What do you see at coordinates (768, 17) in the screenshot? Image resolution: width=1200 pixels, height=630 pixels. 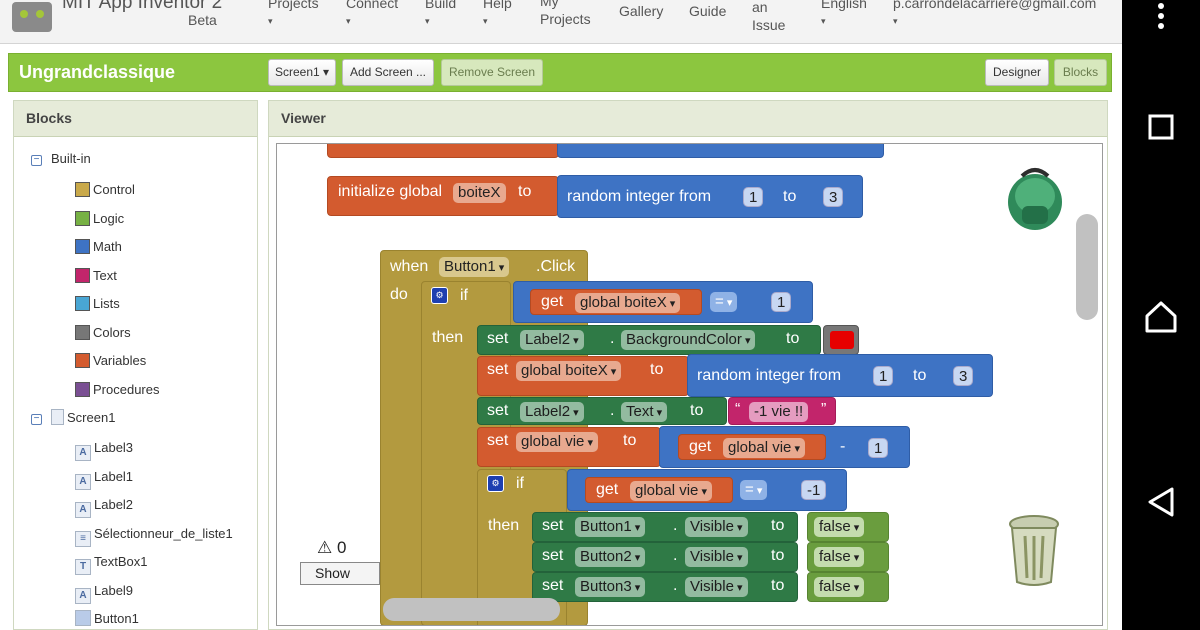 I see `menu-report-issue: an Issue` at bounding box center [768, 17].